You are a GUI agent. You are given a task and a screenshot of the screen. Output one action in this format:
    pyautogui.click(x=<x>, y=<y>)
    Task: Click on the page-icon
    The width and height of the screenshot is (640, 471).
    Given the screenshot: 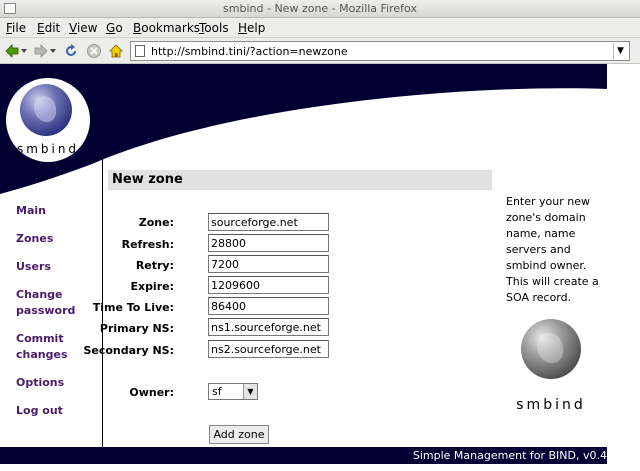 What is the action you would take?
    pyautogui.click(x=140, y=51)
    